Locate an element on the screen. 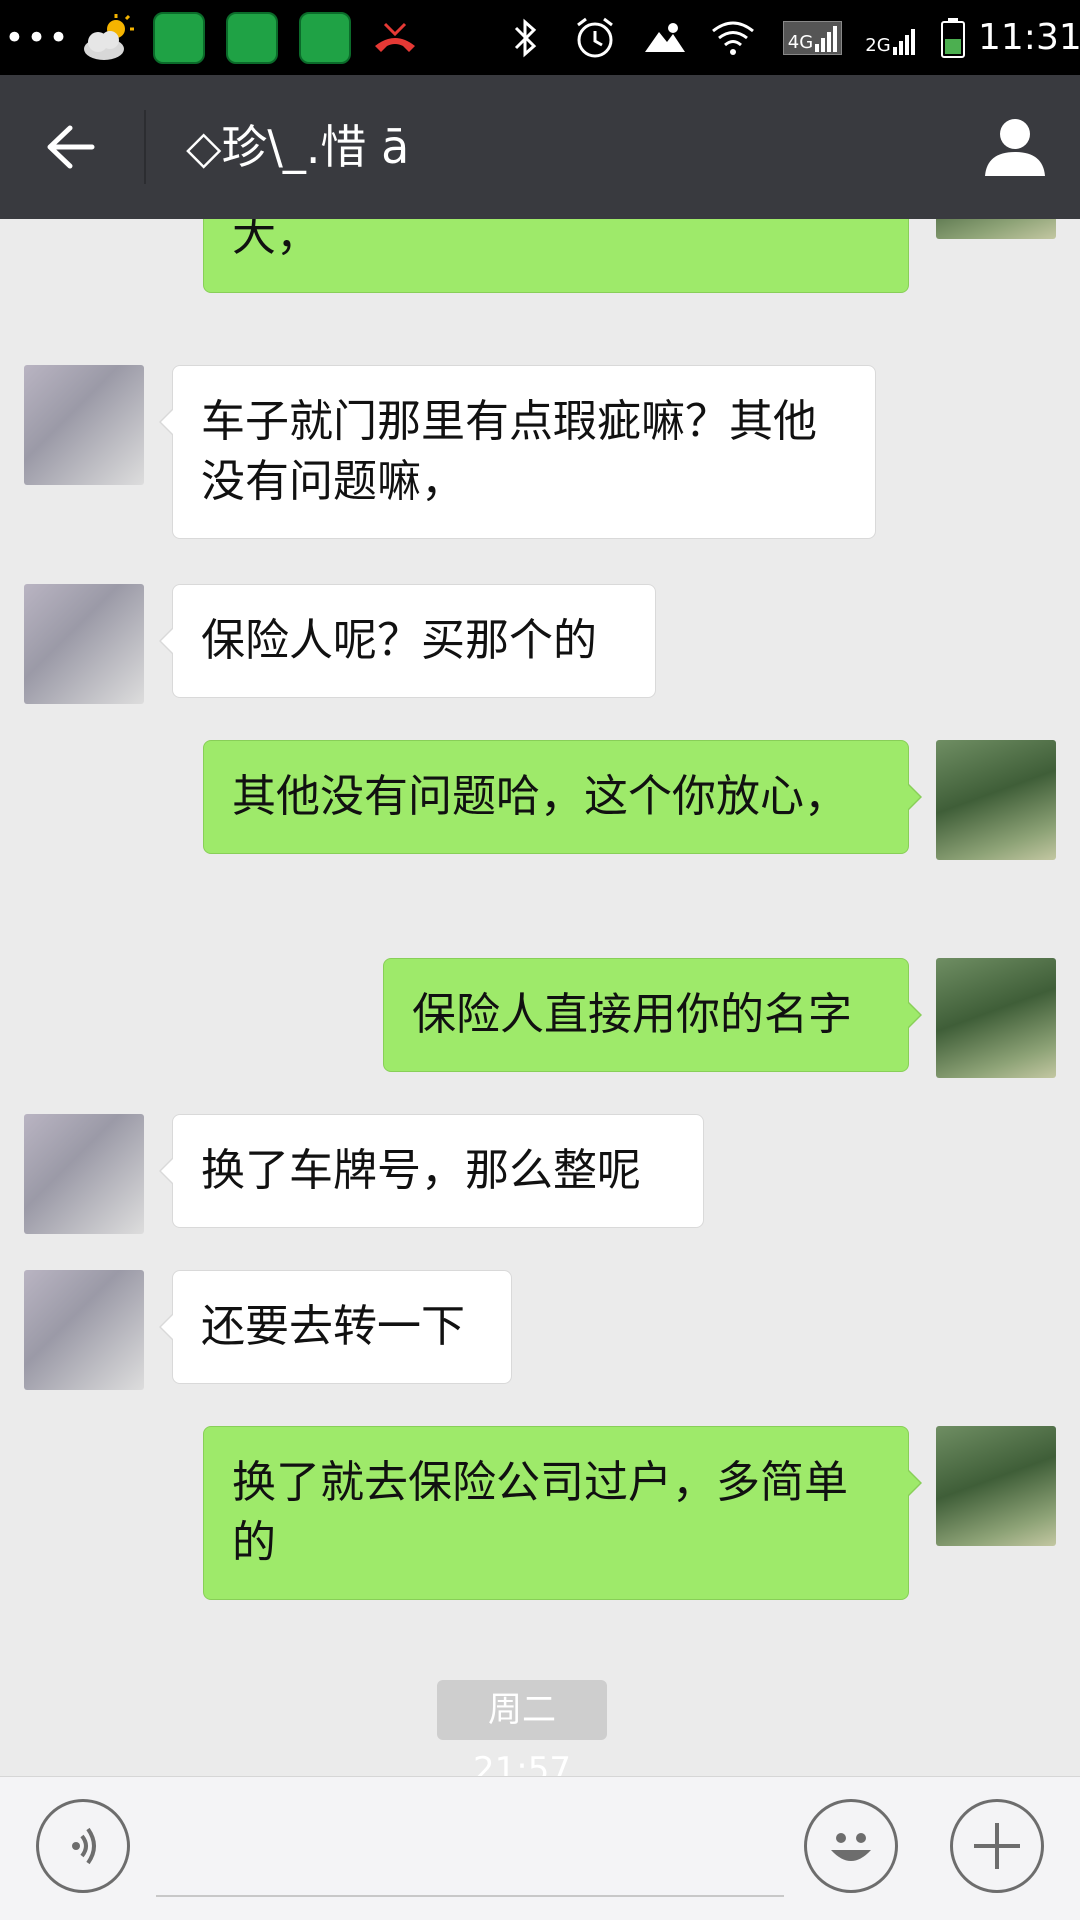 The height and width of the screenshot is (1920, 1080). status-clock: 11:31 is located at coordinates (1029, 37).